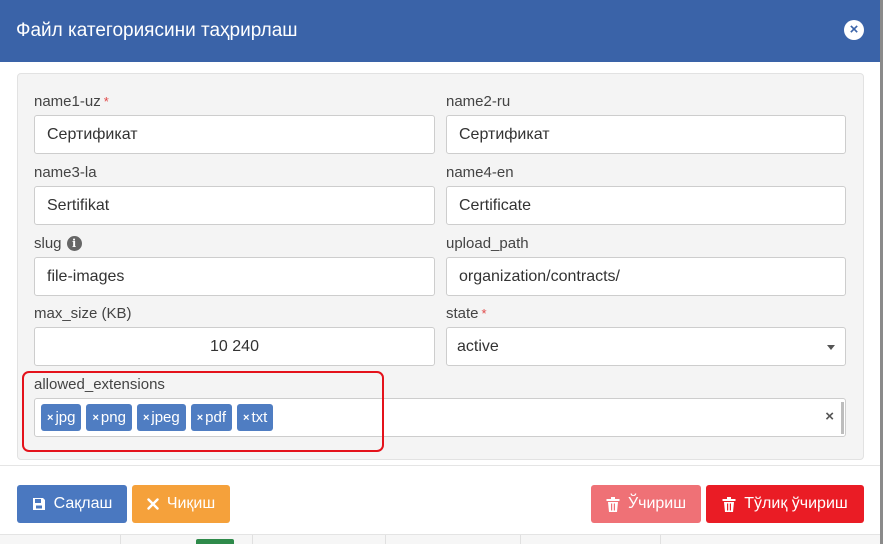 The width and height of the screenshot is (883, 544). Describe the element at coordinates (109, 417) in the screenshot. I see `tag-png: × png` at that location.